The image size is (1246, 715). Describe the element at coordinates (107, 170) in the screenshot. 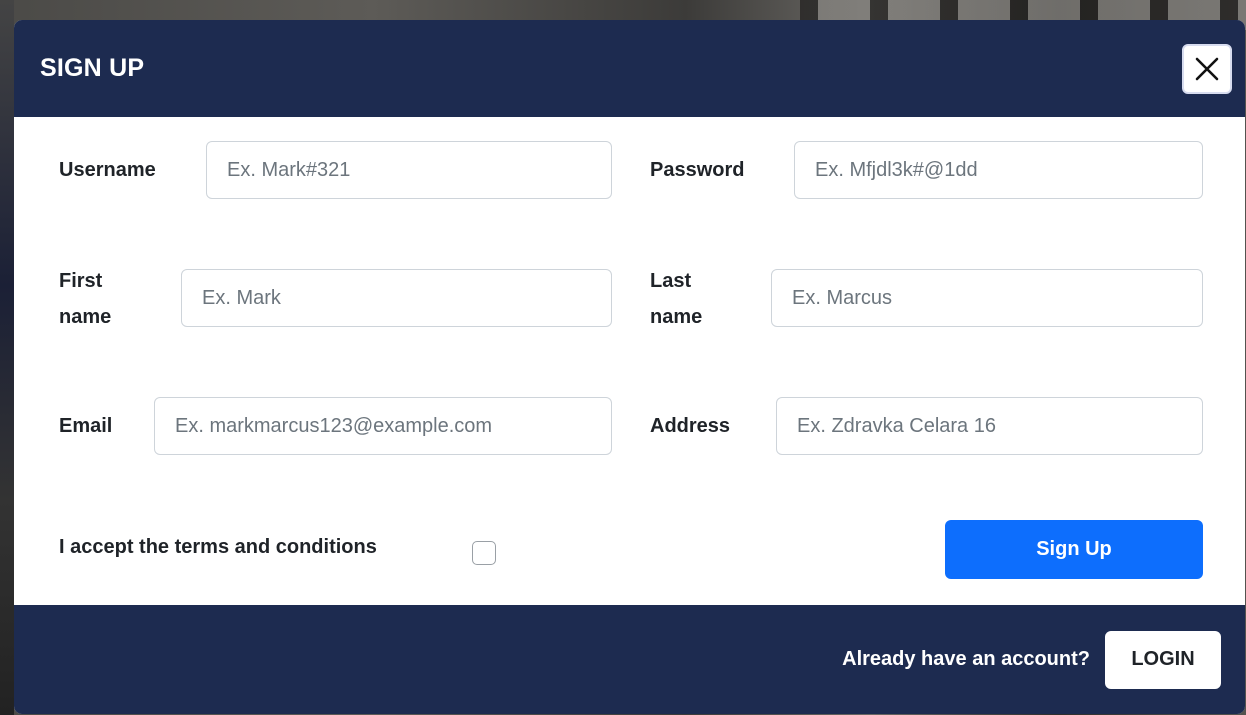

I see `username-label: Username` at that location.